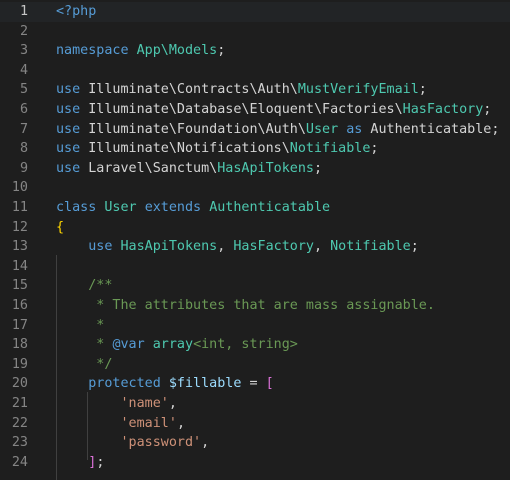  I want to click on code-token: /**, so click(84, 286).